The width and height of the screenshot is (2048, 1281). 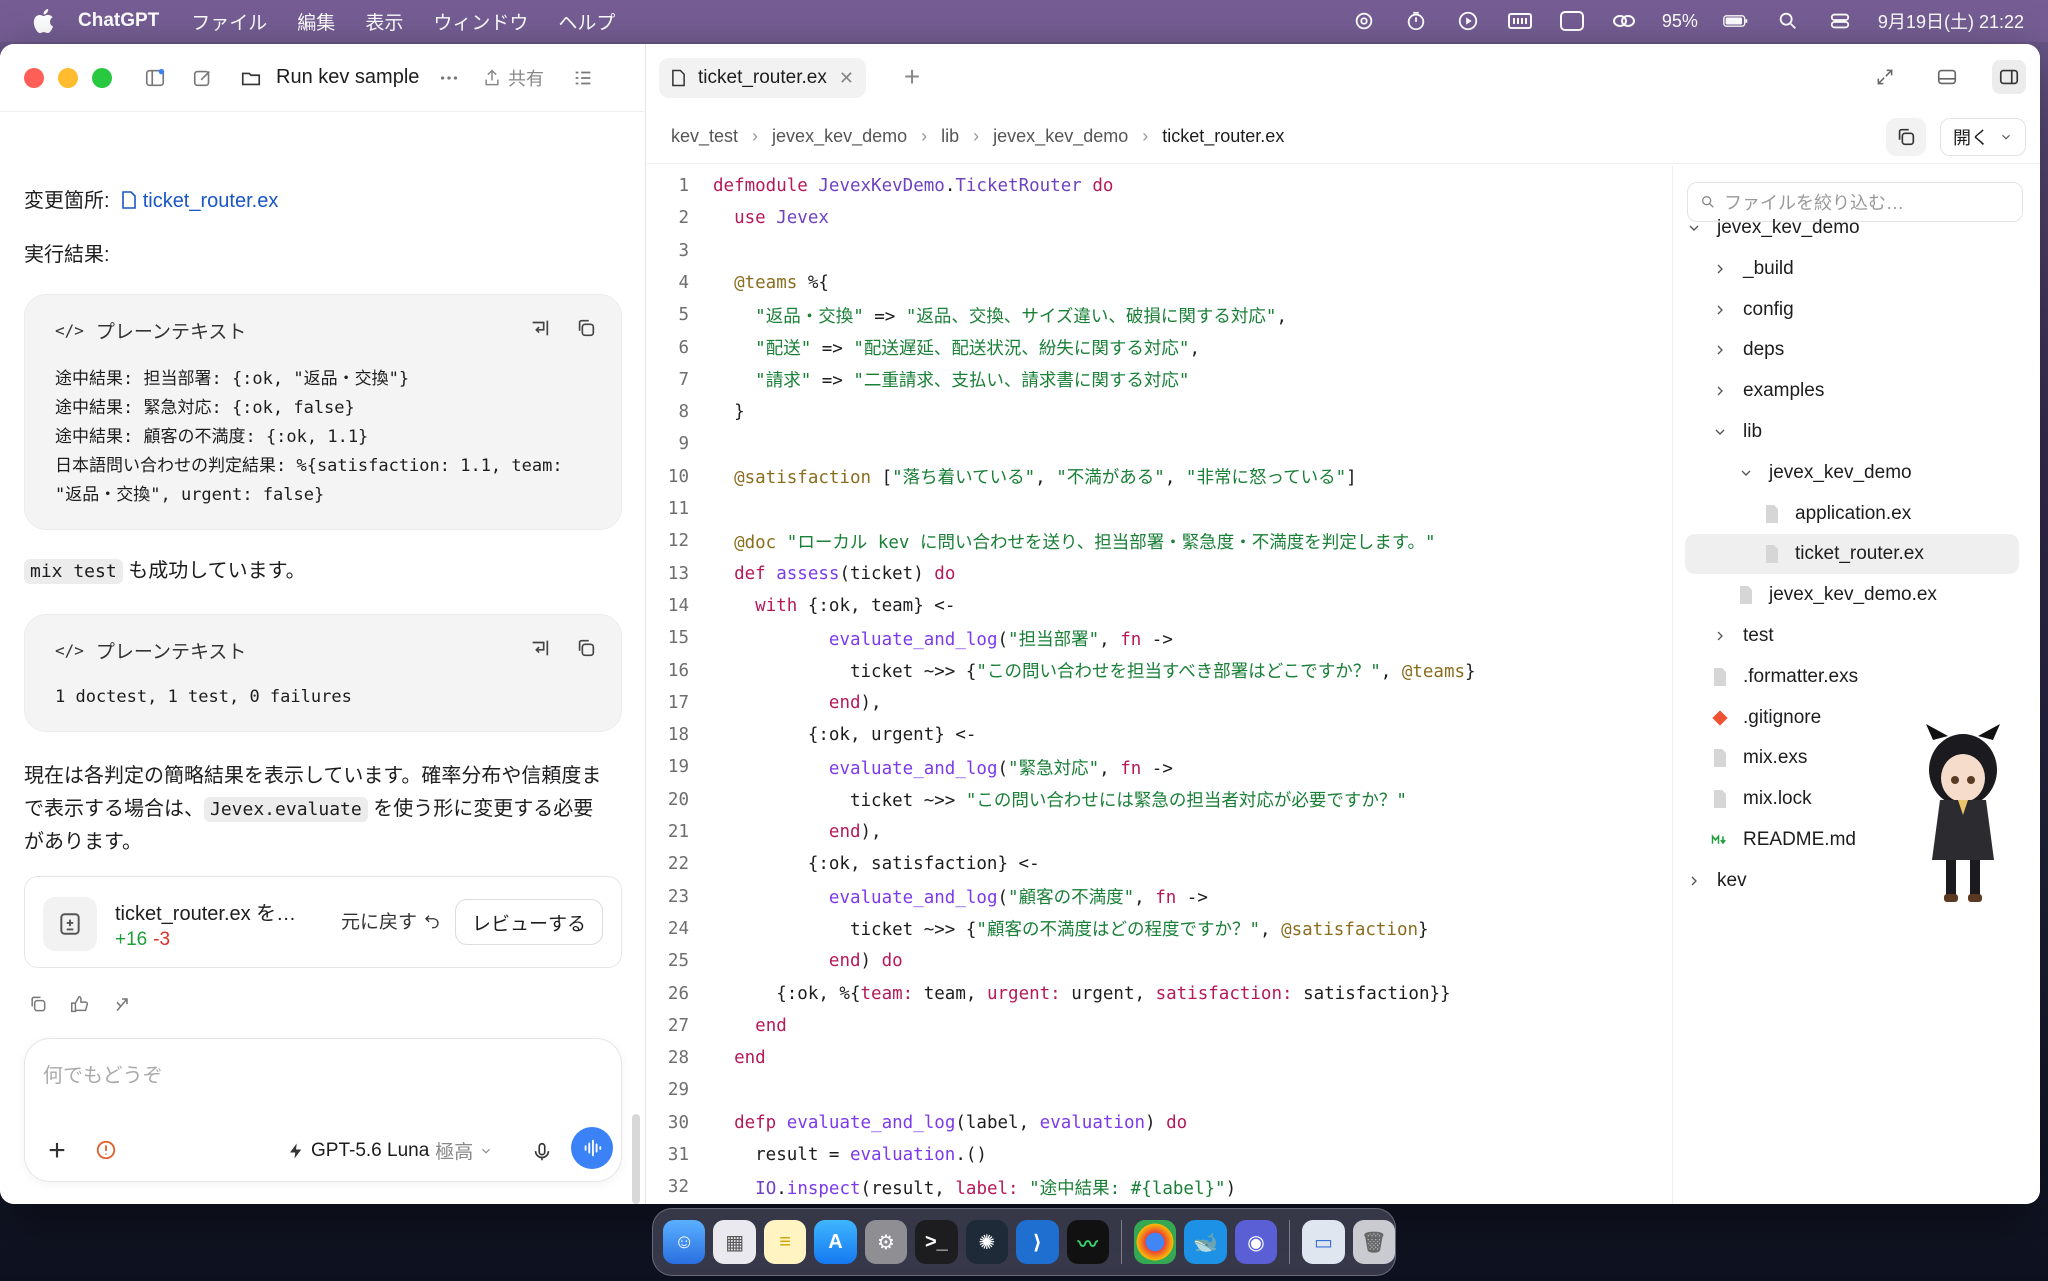 I want to click on wrap-toggle-icon, so click(x=540, y=328).